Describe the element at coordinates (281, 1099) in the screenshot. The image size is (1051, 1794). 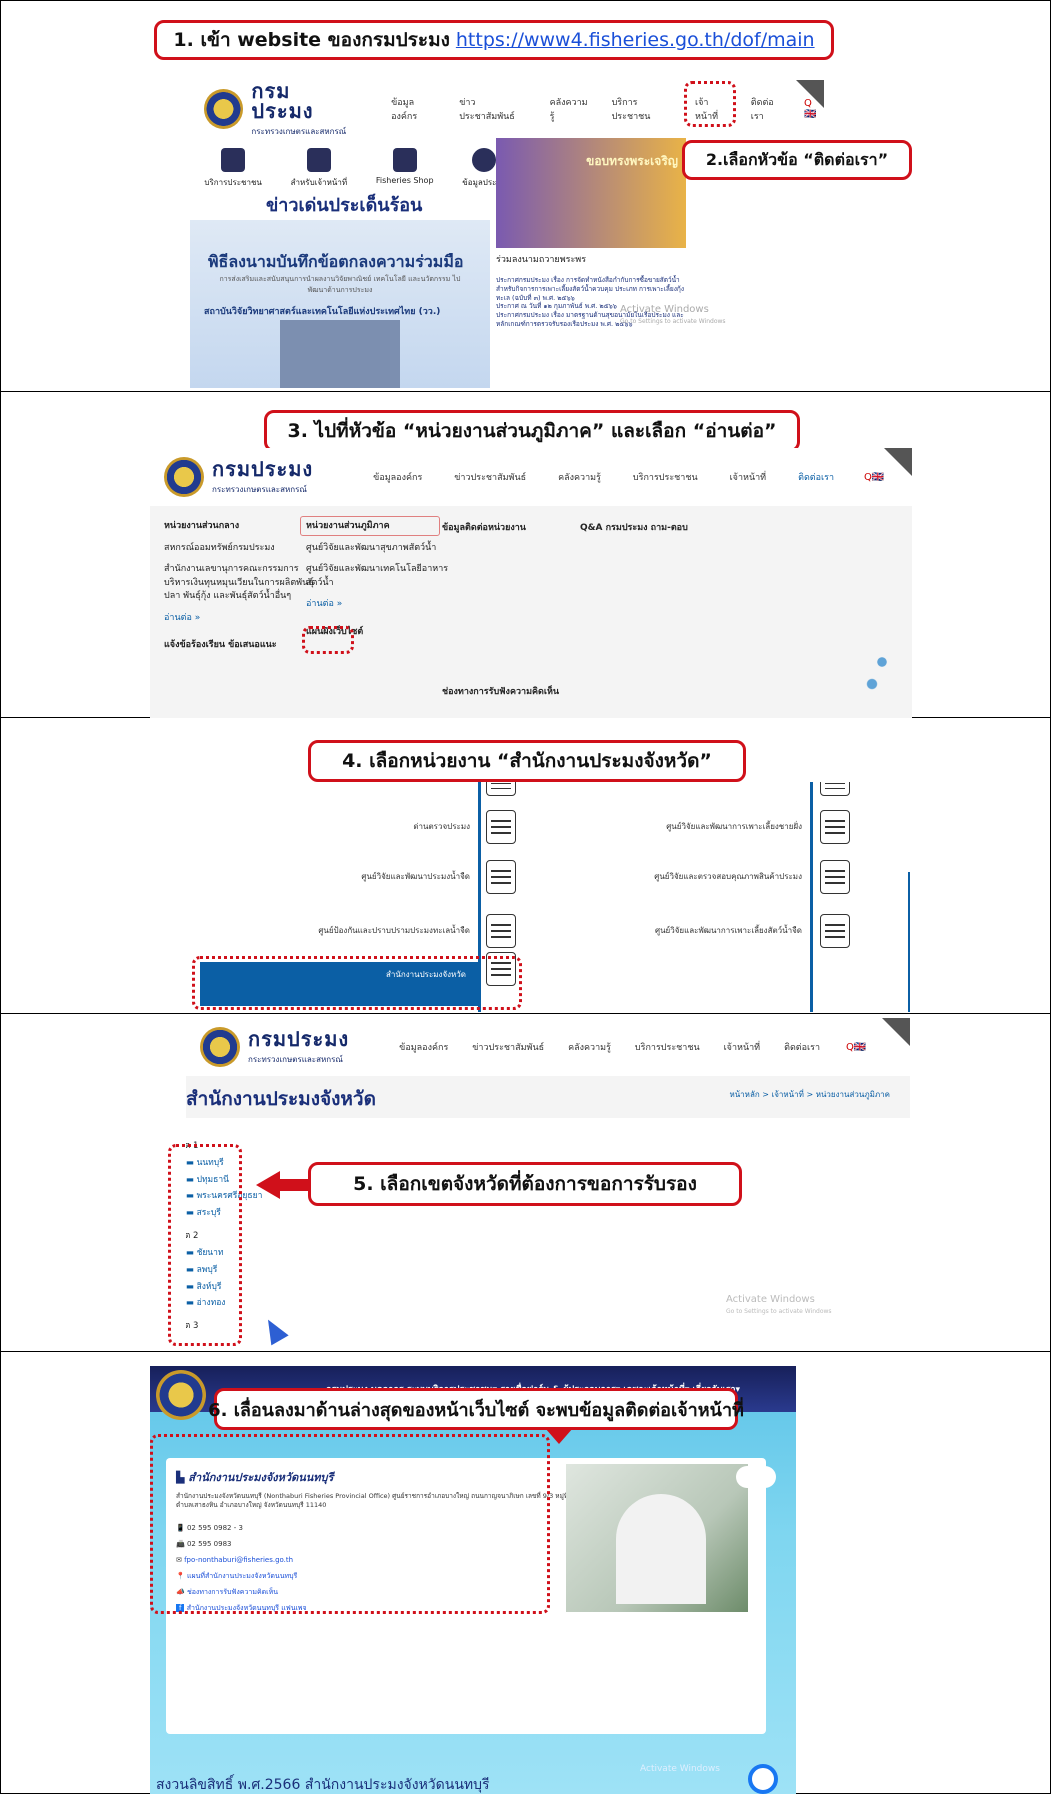
I see `page-title: สำนักงานประมงจังหวัด` at that location.